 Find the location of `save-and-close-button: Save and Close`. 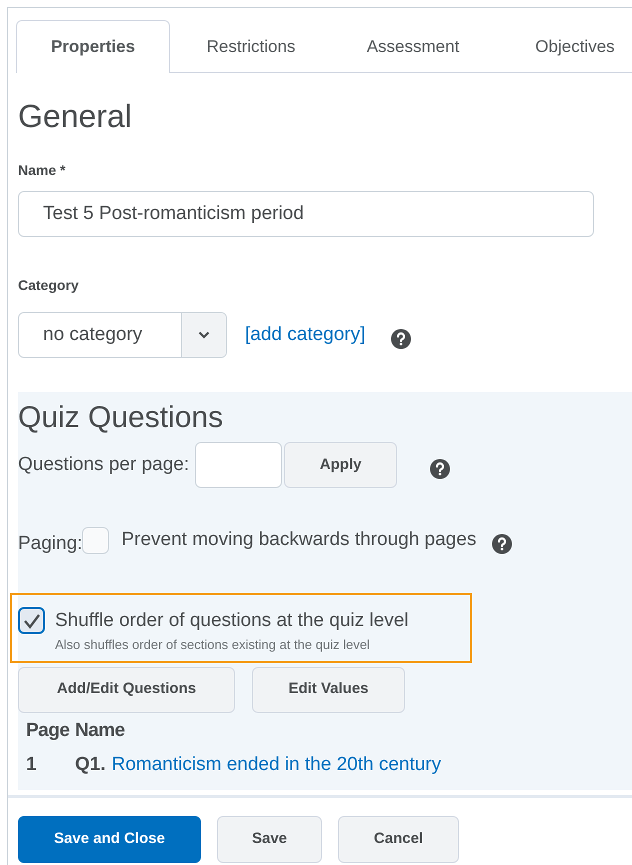

save-and-close-button: Save and Close is located at coordinates (109, 840).